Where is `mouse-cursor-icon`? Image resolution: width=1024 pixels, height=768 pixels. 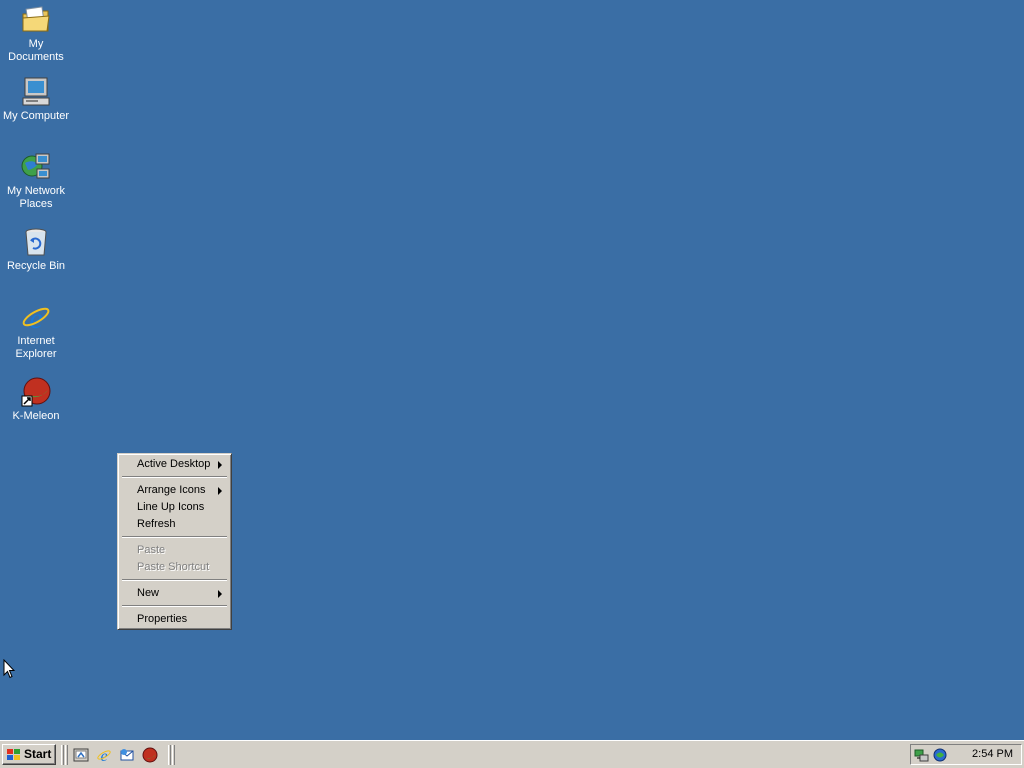 mouse-cursor-icon is located at coordinates (9, 668).